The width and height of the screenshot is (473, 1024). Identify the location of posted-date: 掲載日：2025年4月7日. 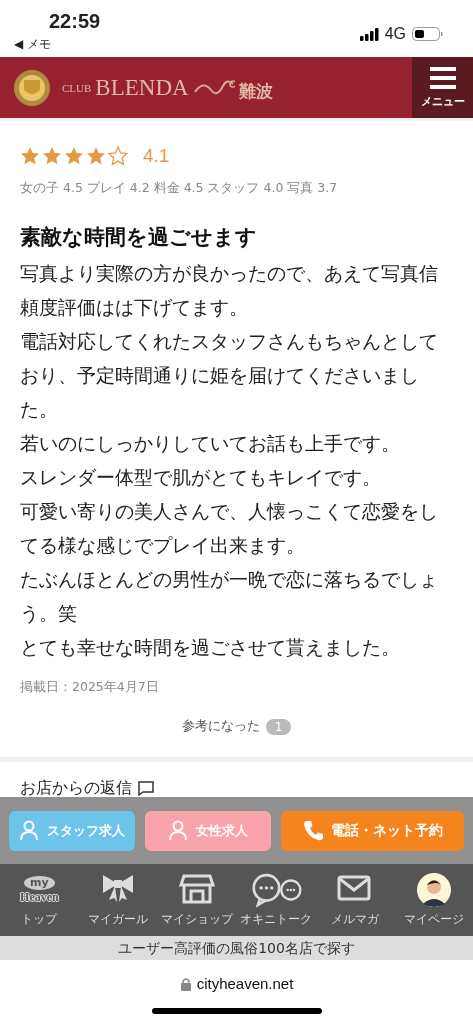
(90, 687).